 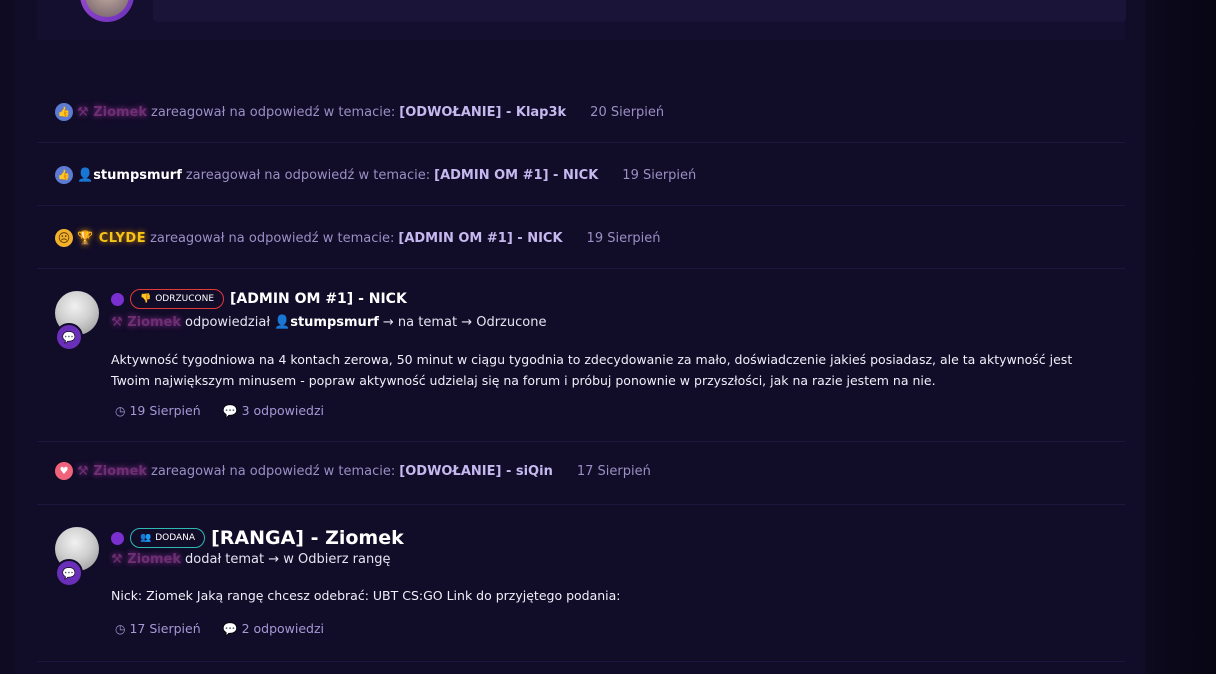 I want to click on post-title: [RANGA] - Ziomek, so click(x=307, y=538).